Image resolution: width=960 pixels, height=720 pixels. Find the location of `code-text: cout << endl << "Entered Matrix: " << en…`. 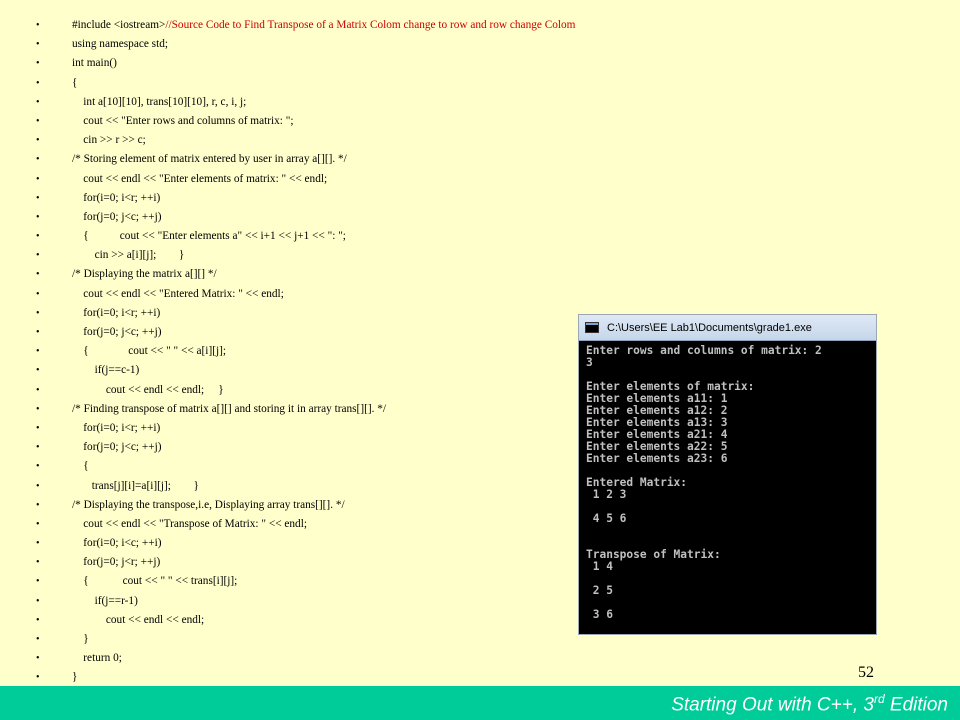

code-text: cout << endl << "Entered Matrix: " << en… is located at coordinates (178, 294).